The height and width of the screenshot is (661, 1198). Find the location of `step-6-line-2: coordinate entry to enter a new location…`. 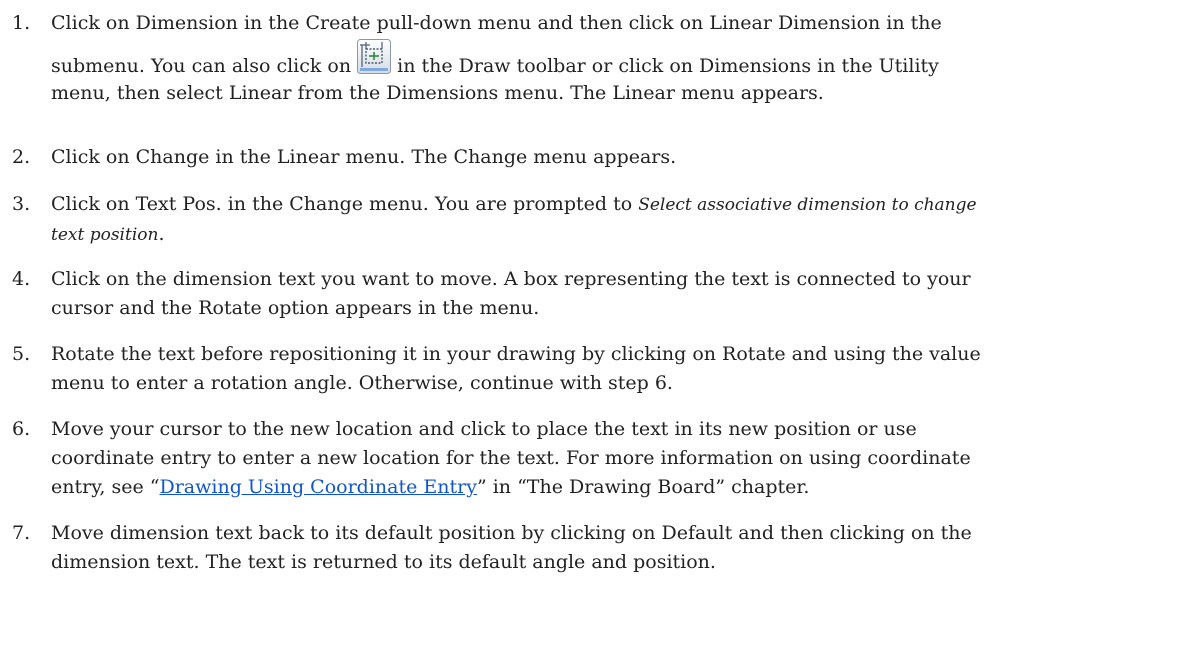

step-6-line-2: coordinate entry to enter a new location… is located at coordinates (511, 458).